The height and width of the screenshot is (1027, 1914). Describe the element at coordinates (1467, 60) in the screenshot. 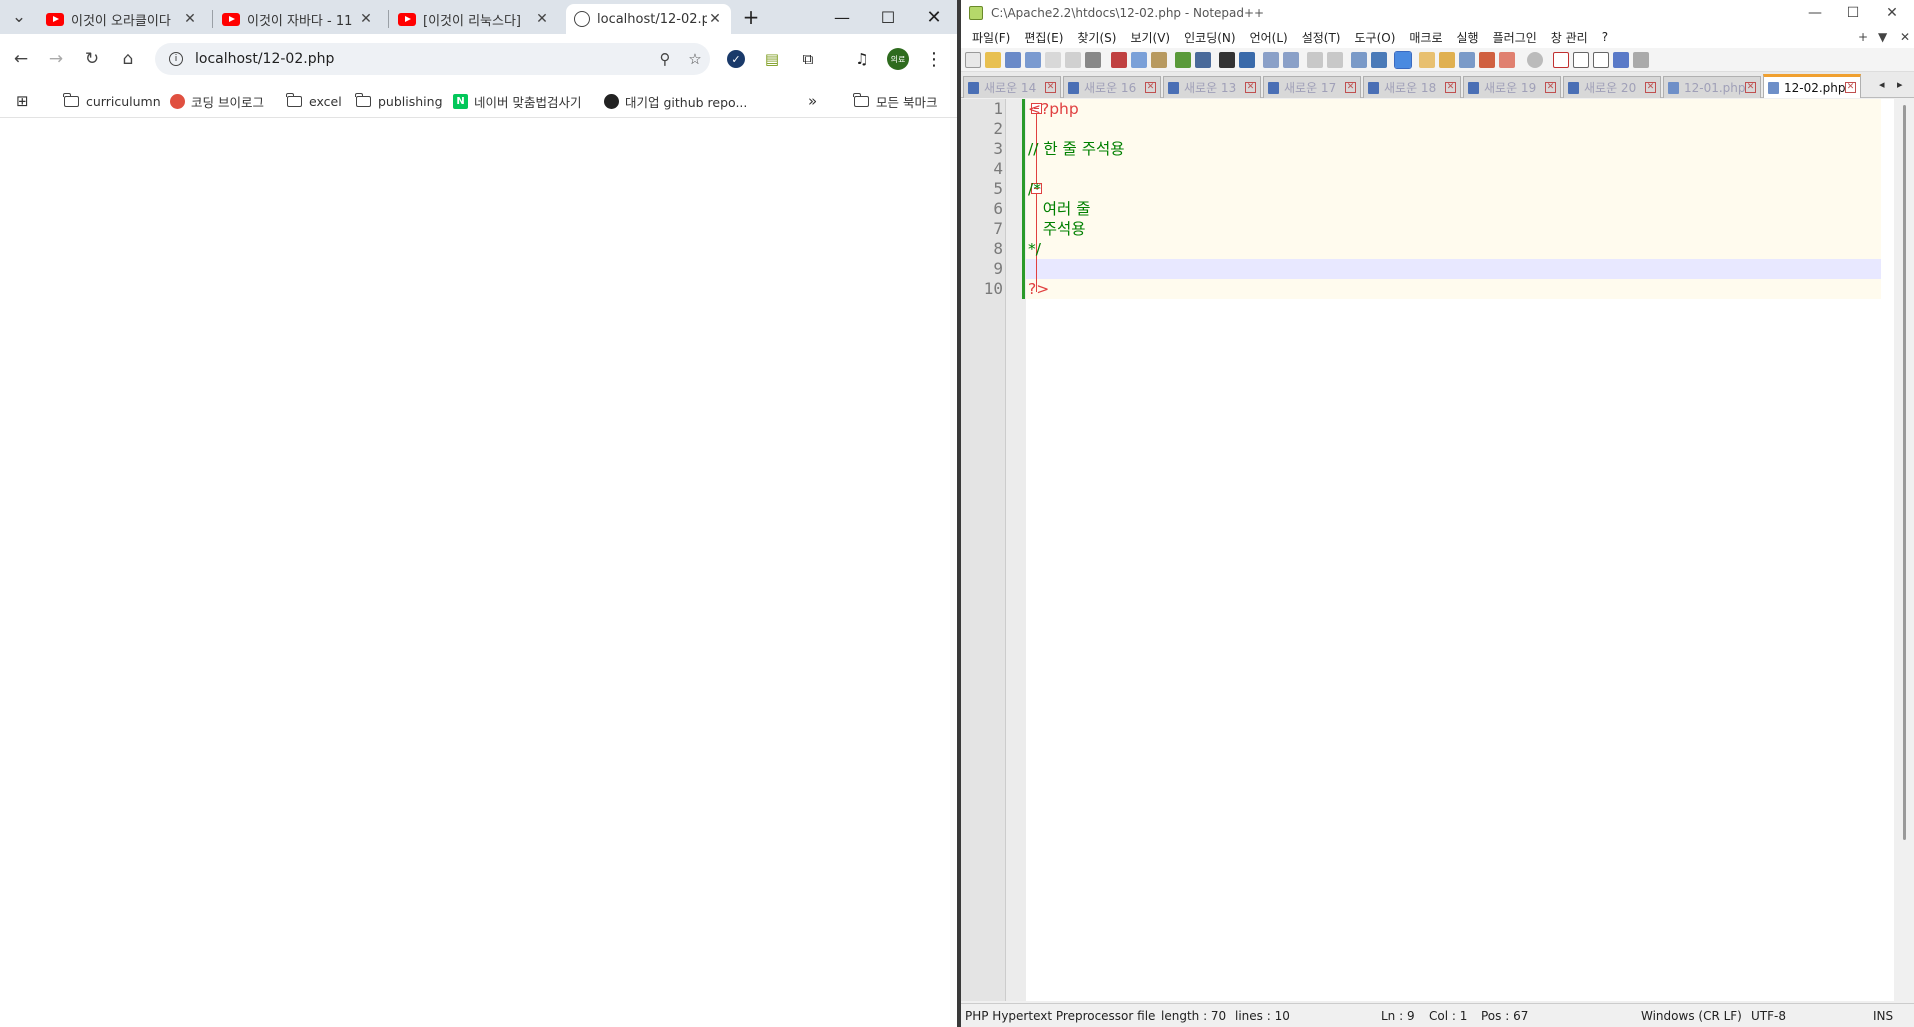

I see `function-list-icon` at that location.